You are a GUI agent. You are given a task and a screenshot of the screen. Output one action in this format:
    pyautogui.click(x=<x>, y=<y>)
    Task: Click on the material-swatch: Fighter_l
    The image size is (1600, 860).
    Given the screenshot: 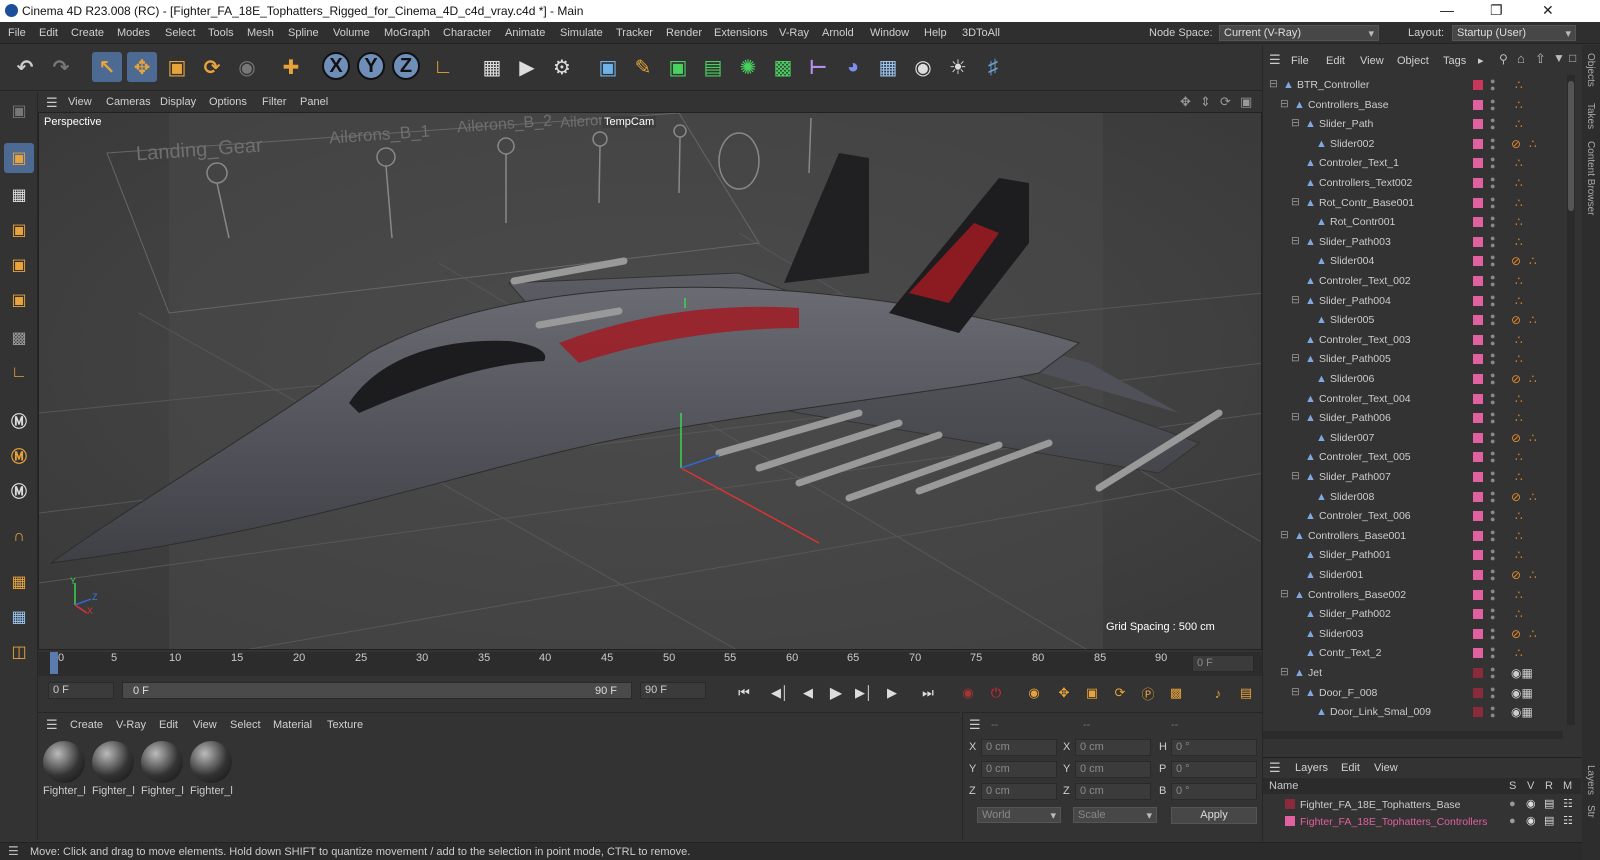 What is the action you would take?
    pyautogui.click(x=162, y=769)
    